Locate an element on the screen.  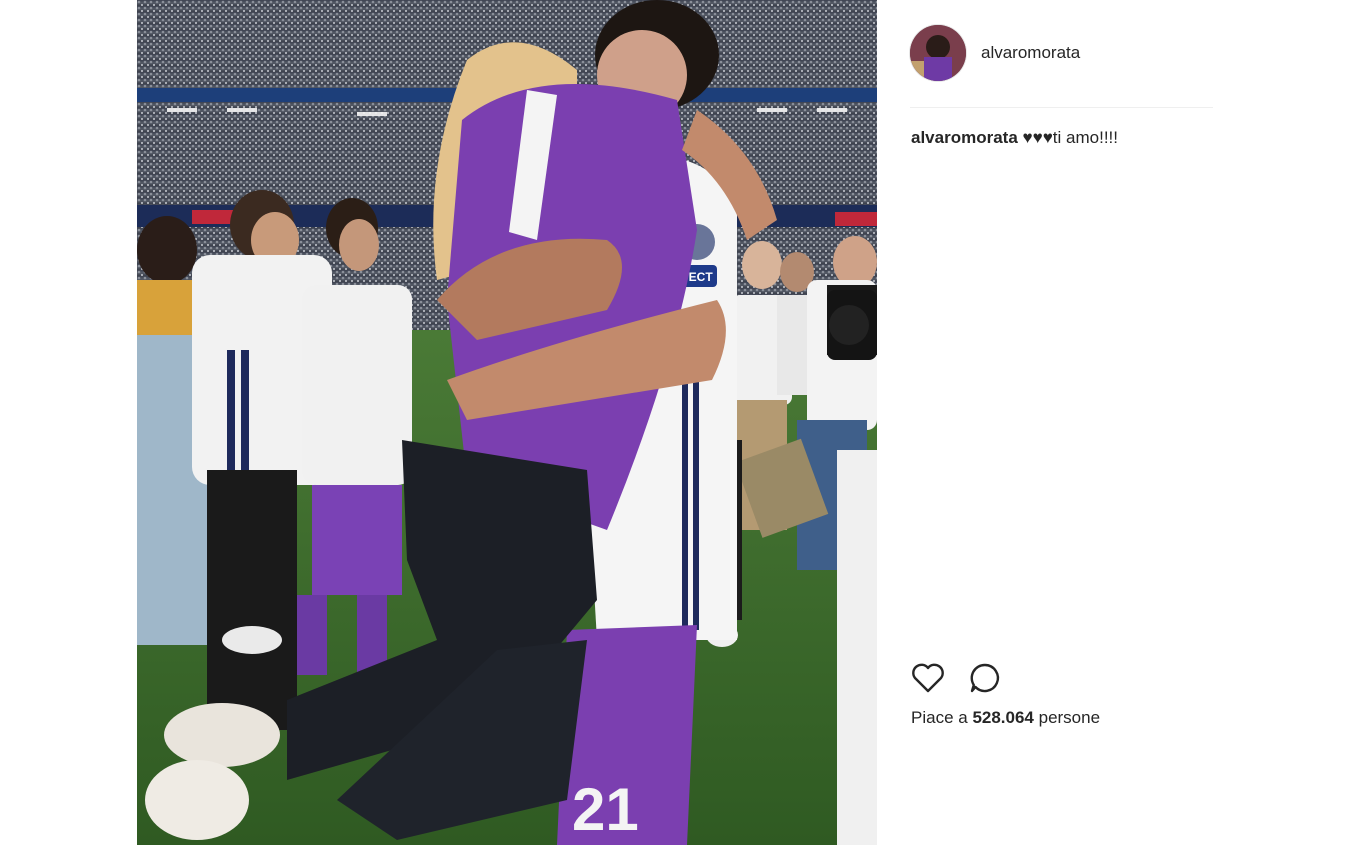
header-username: alvaromorata is located at coordinates (1030, 53).